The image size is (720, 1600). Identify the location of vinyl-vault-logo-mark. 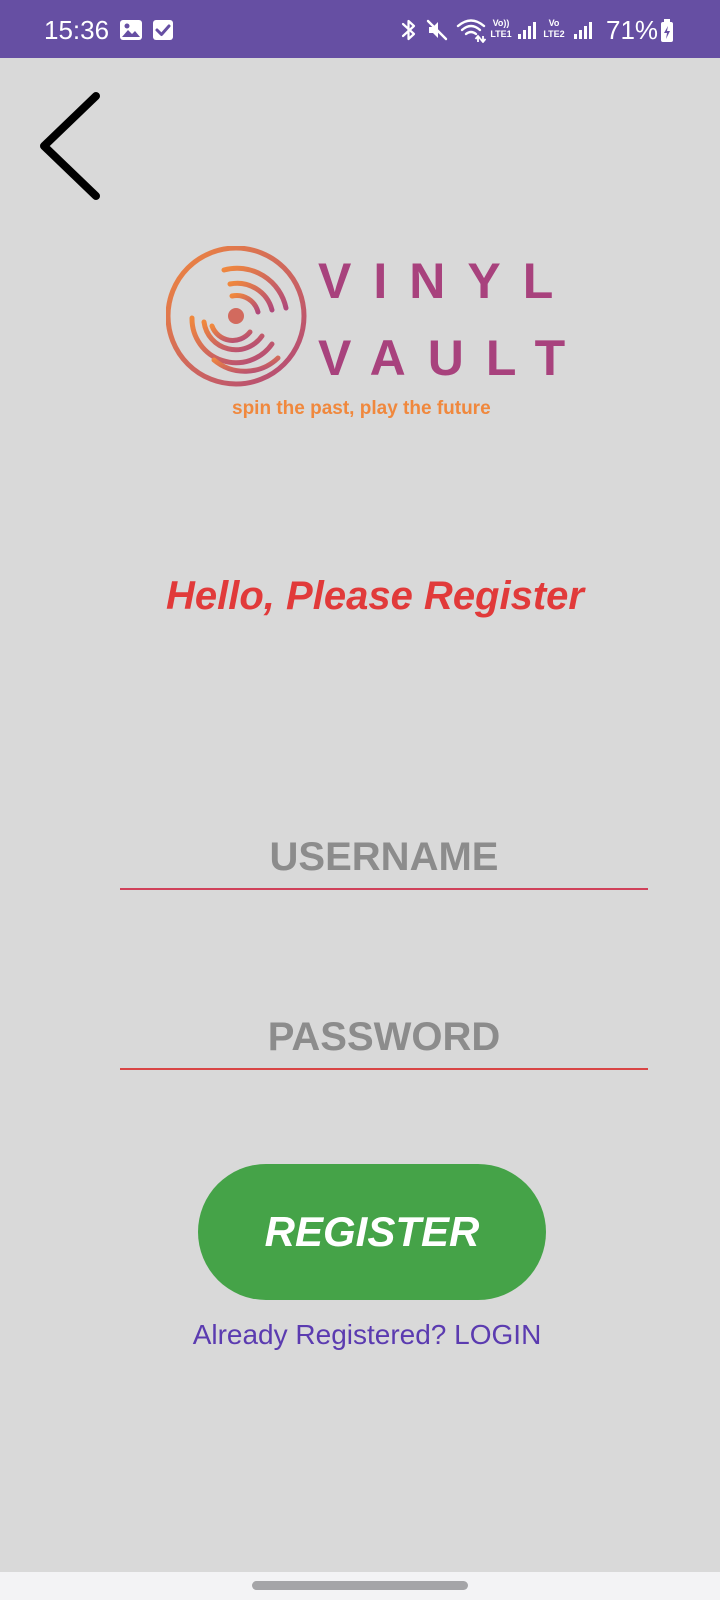
(236, 316).